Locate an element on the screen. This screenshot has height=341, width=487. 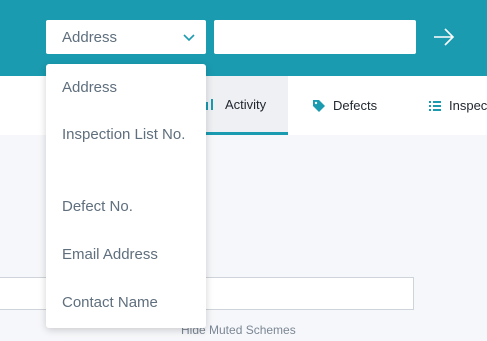
tab-inspections: Inspec is located at coordinates (456, 105).